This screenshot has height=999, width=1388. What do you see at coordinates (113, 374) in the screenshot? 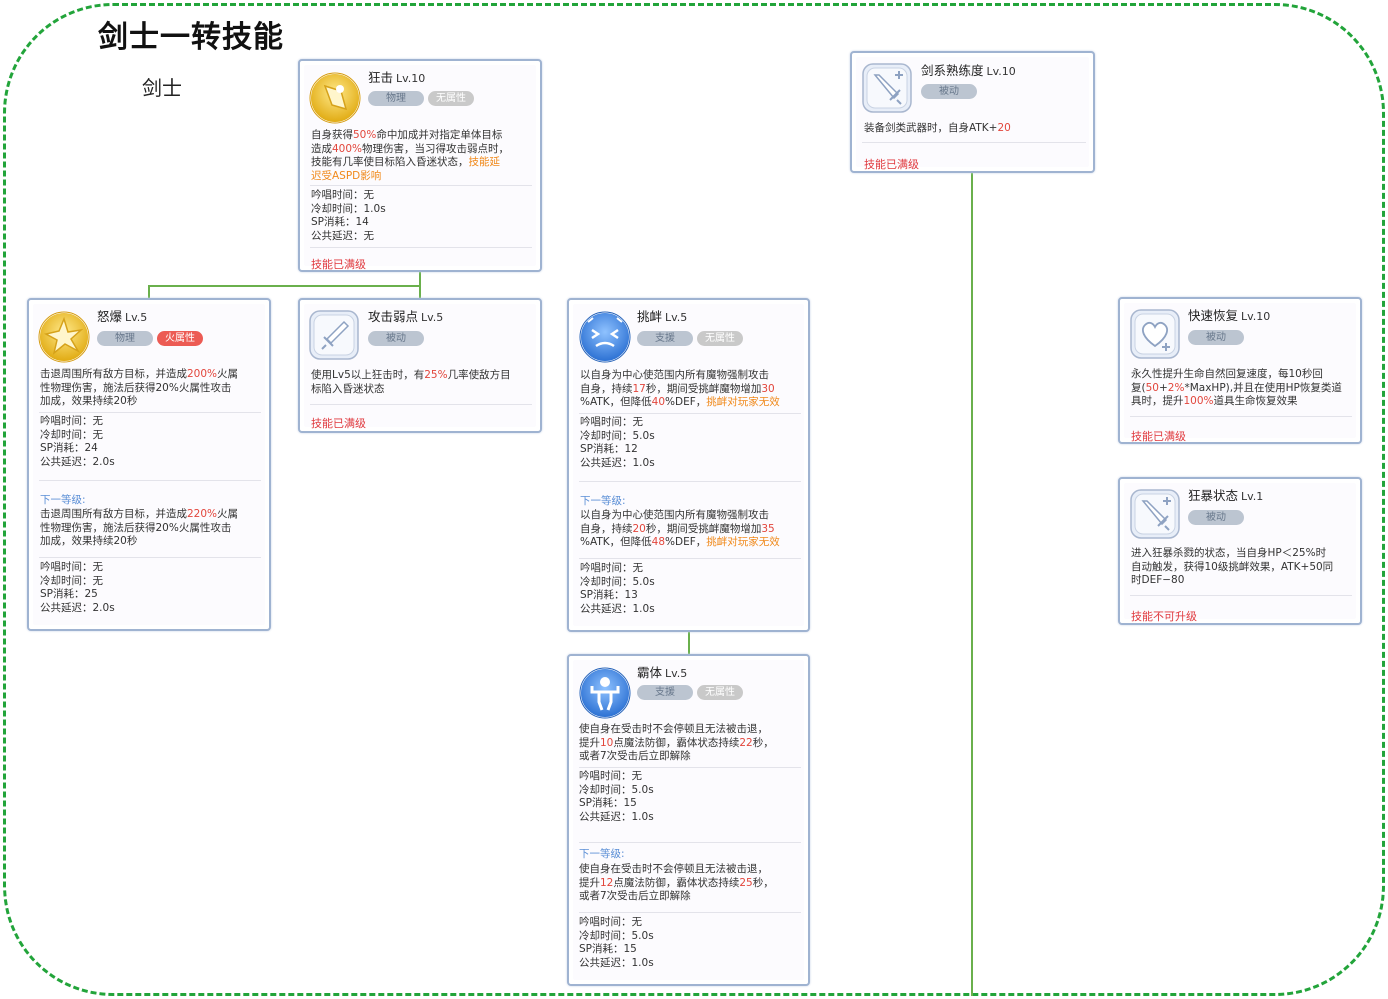
I see `text-segment: 击退周围所有敌方目标，并造成` at bounding box center [113, 374].